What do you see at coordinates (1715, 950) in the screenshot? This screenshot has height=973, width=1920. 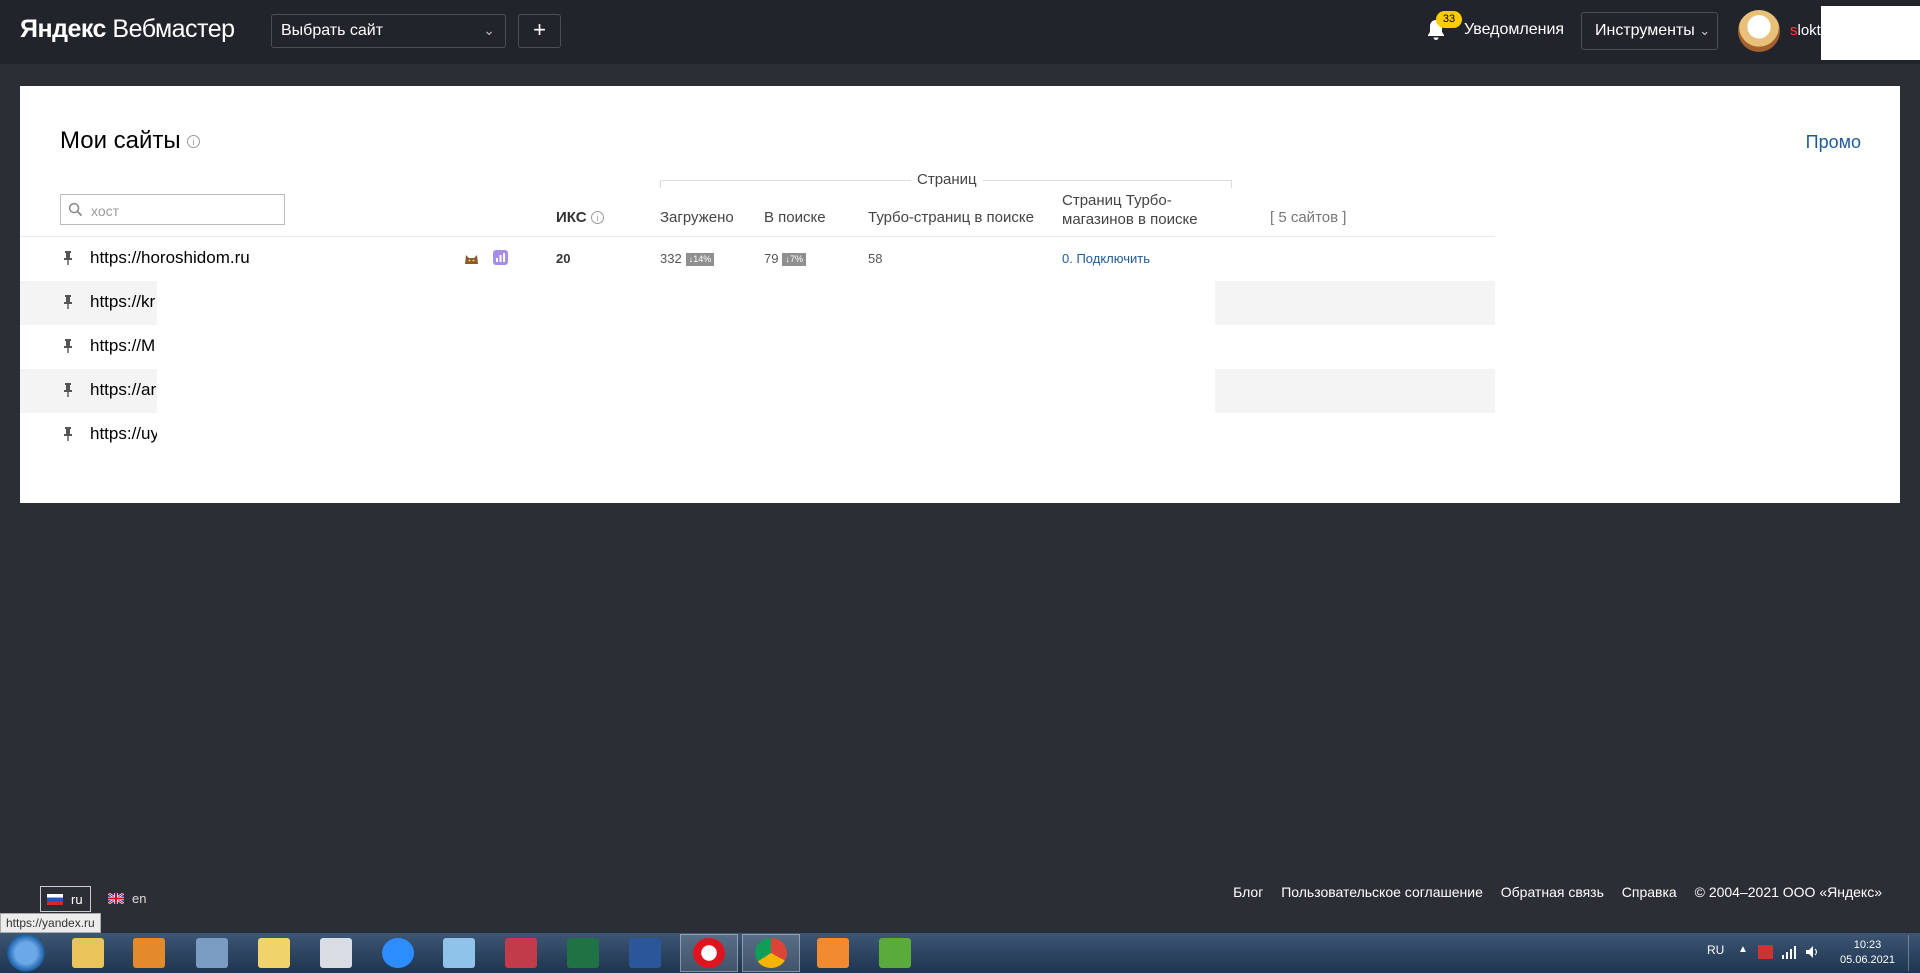 I see `tray-language: RU` at bounding box center [1715, 950].